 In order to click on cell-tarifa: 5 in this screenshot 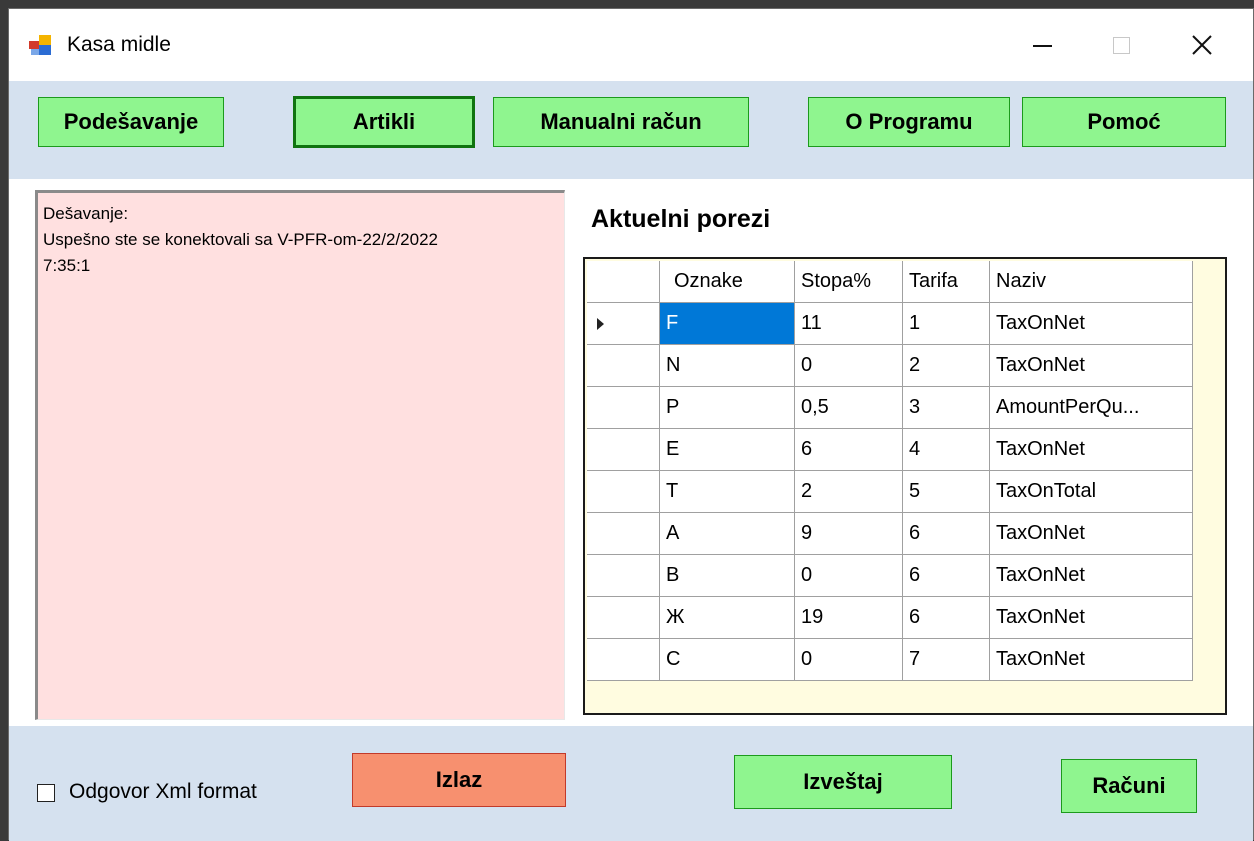, I will do `click(946, 491)`.